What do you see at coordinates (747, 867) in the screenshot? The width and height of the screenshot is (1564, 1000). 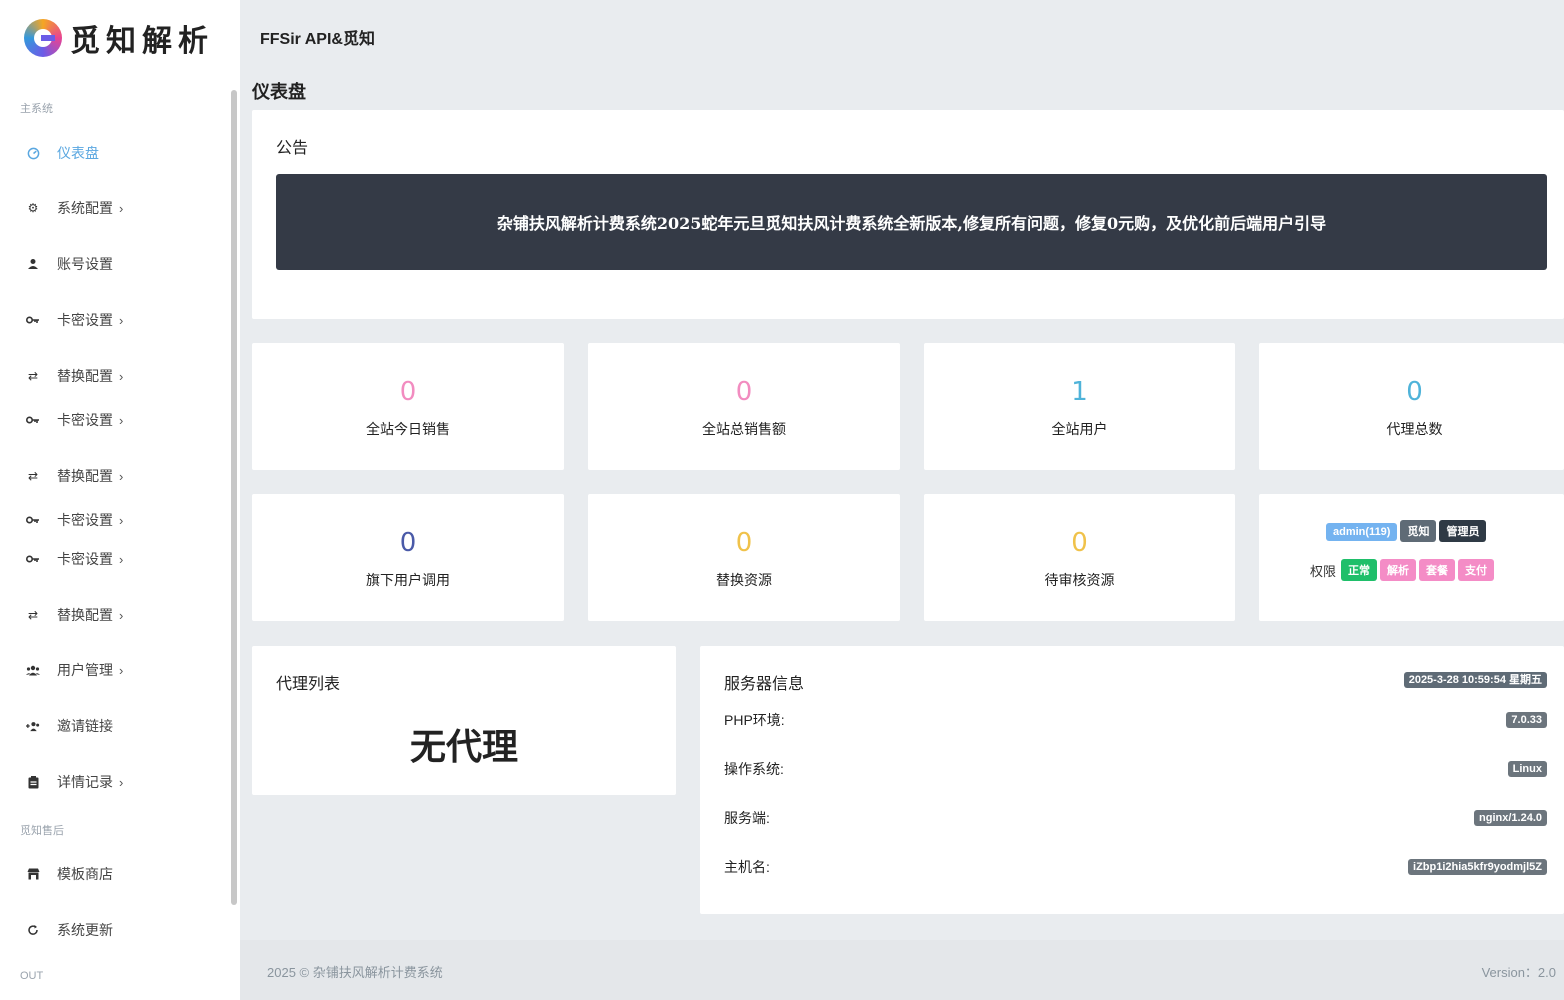 I see `server-key: 主机名:` at bounding box center [747, 867].